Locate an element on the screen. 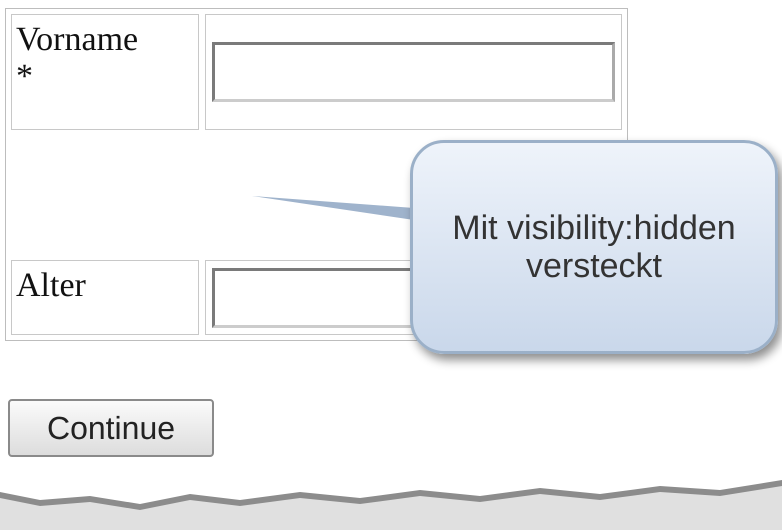 This screenshot has height=530, width=782. field-label: Vorname is located at coordinates (78, 39).